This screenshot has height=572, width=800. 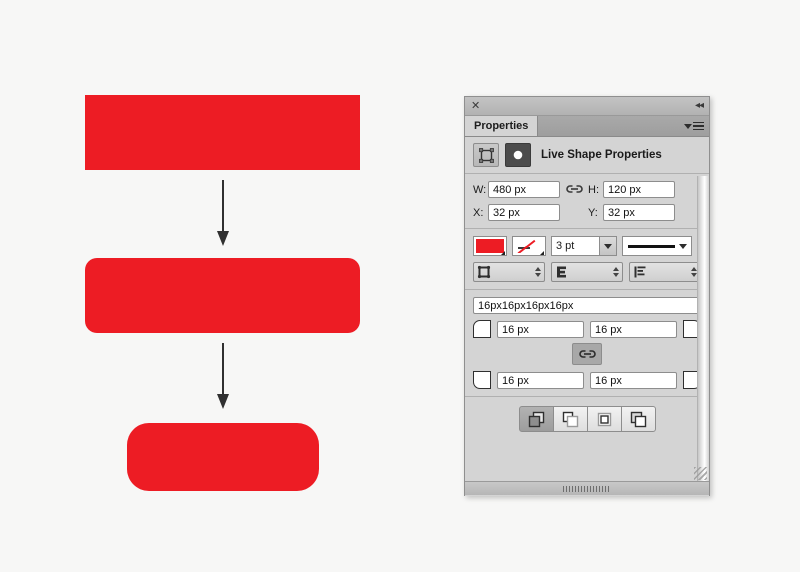 What do you see at coordinates (607, 246) in the screenshot?
I see `stroke-weight-dropdown-icon` at bounding box center [607, 246].